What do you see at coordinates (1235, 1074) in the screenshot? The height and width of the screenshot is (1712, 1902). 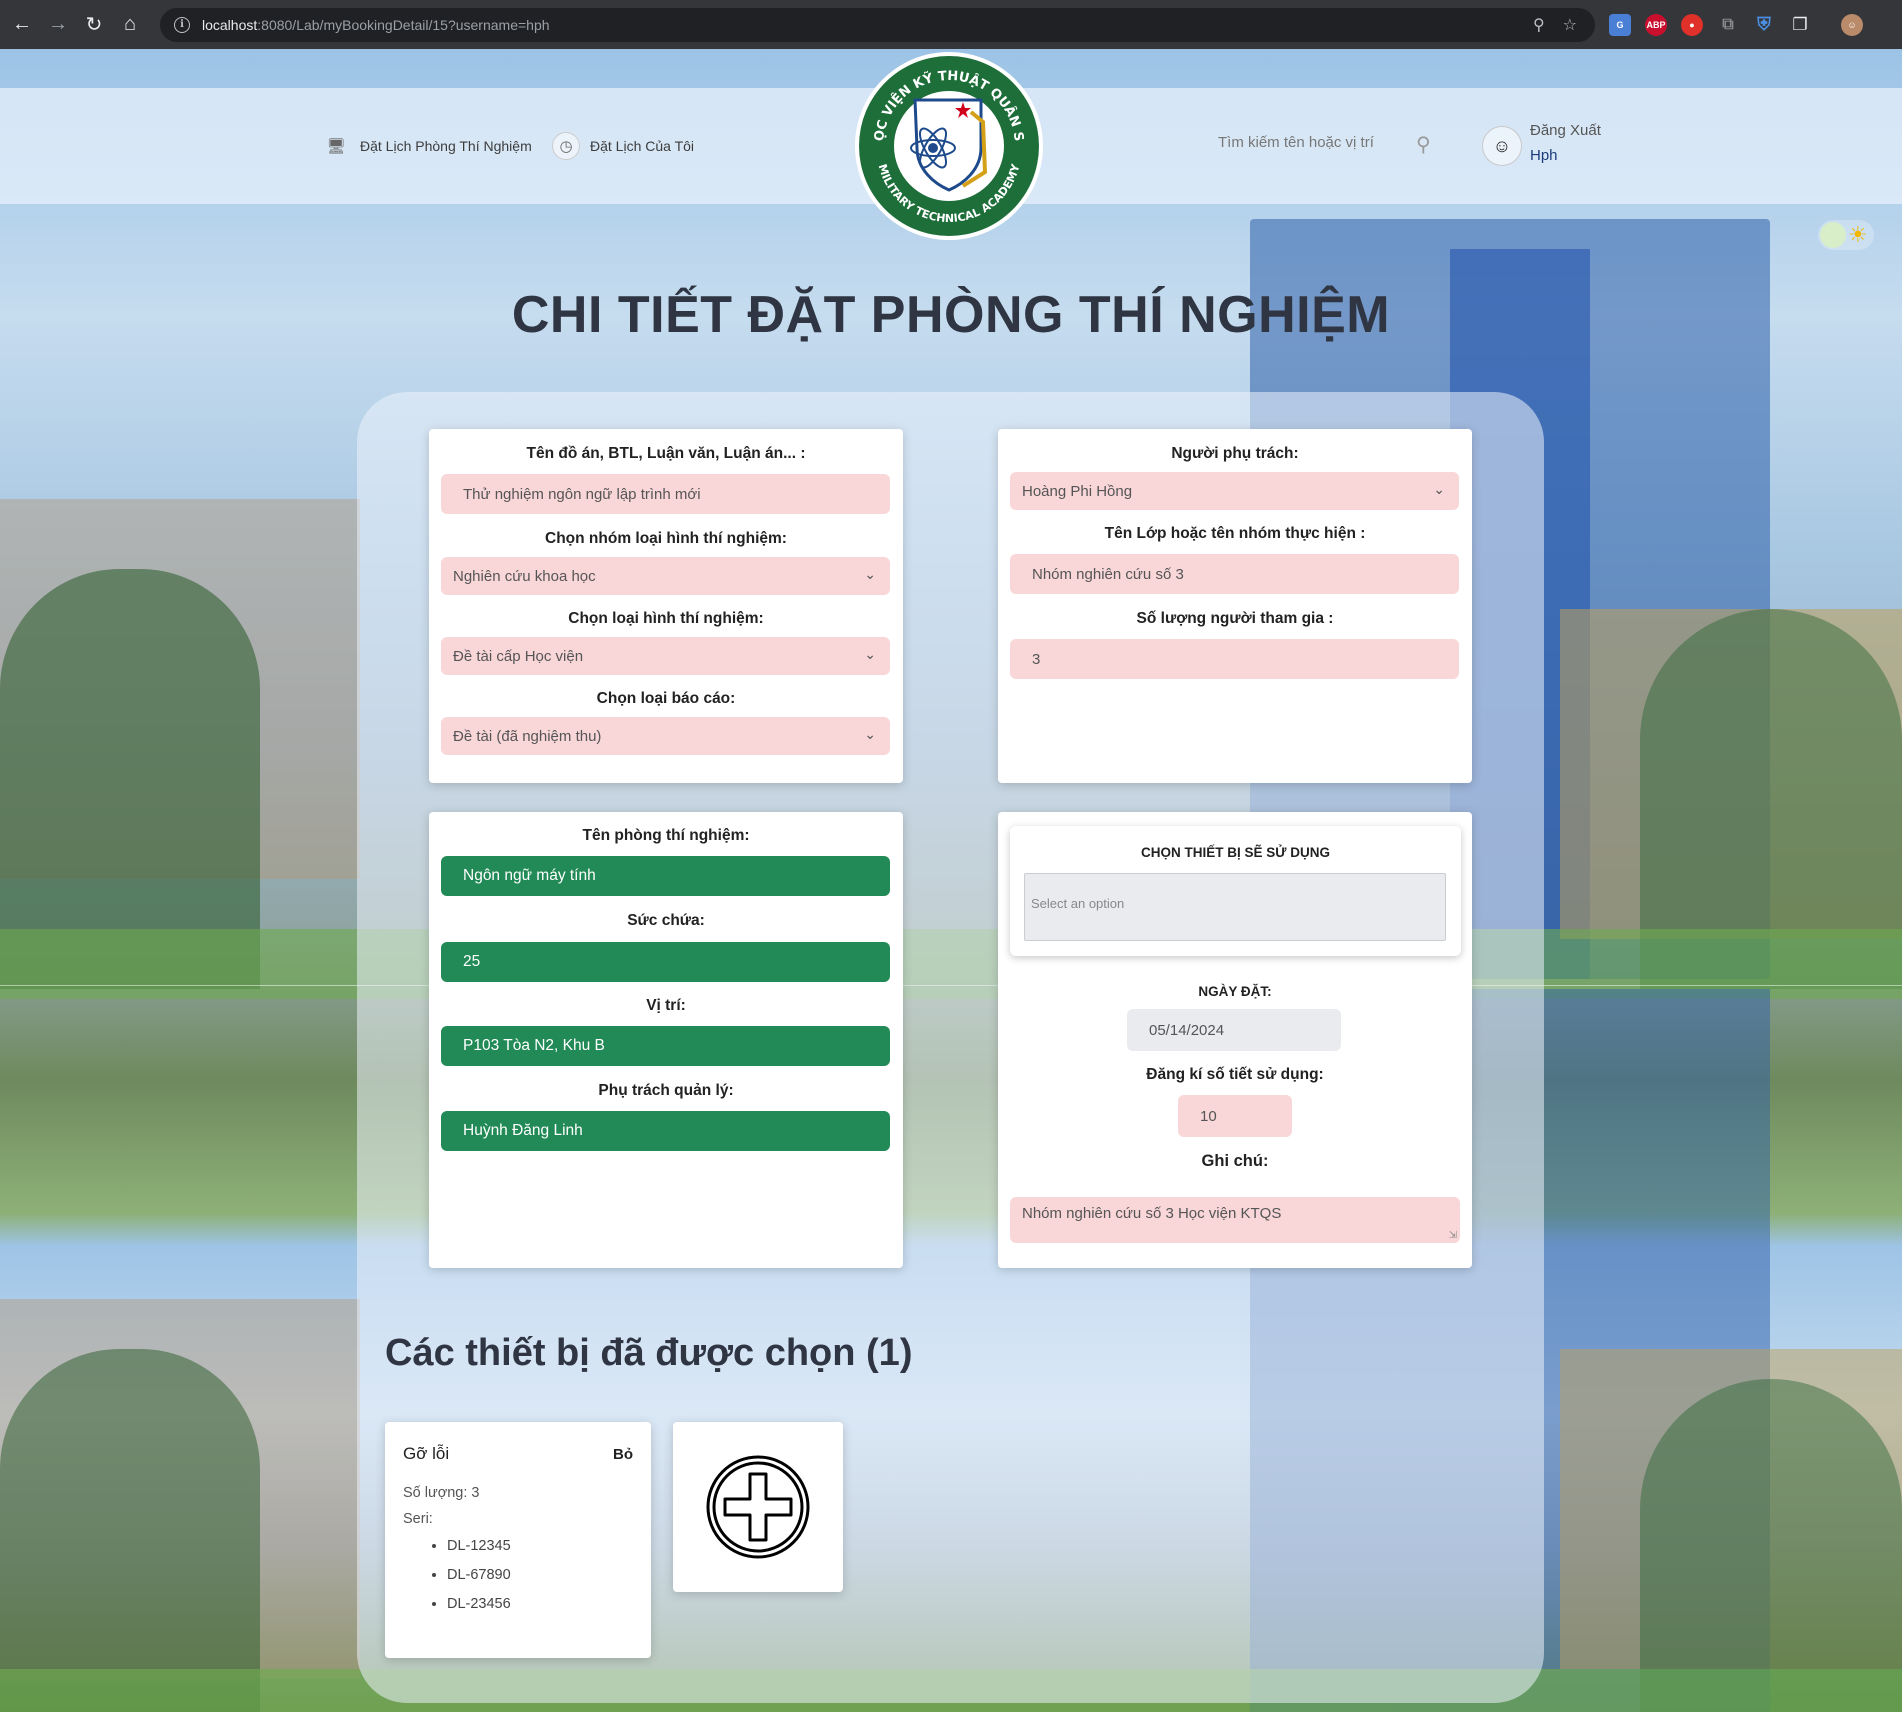 I see `periods-label: Đăng kí số tiết sử dụng:` at bounding box center [1235, 1074].